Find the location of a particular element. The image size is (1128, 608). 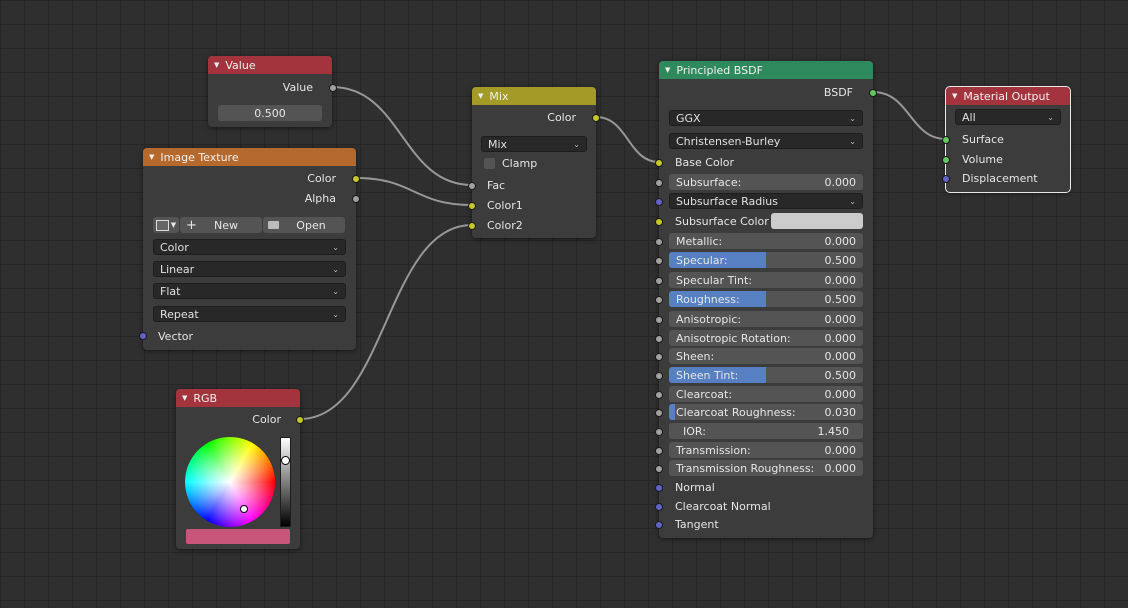

normal-input-socket is located at coordinates (659, 488).